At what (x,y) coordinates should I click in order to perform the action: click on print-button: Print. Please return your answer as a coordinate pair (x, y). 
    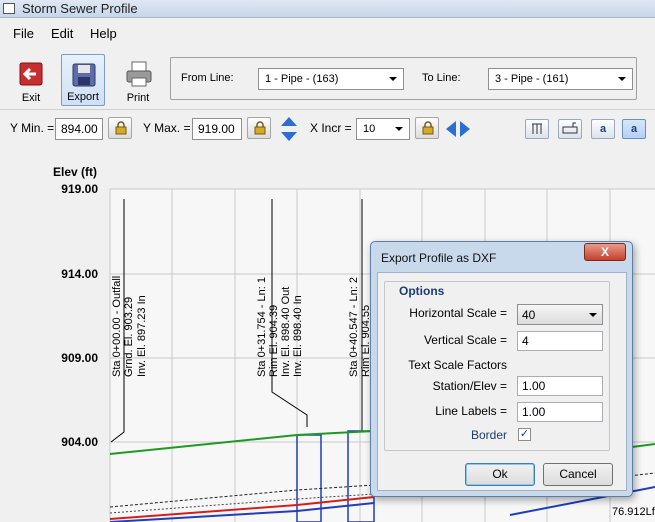
    Looking at the image, I should click on (138, 80).